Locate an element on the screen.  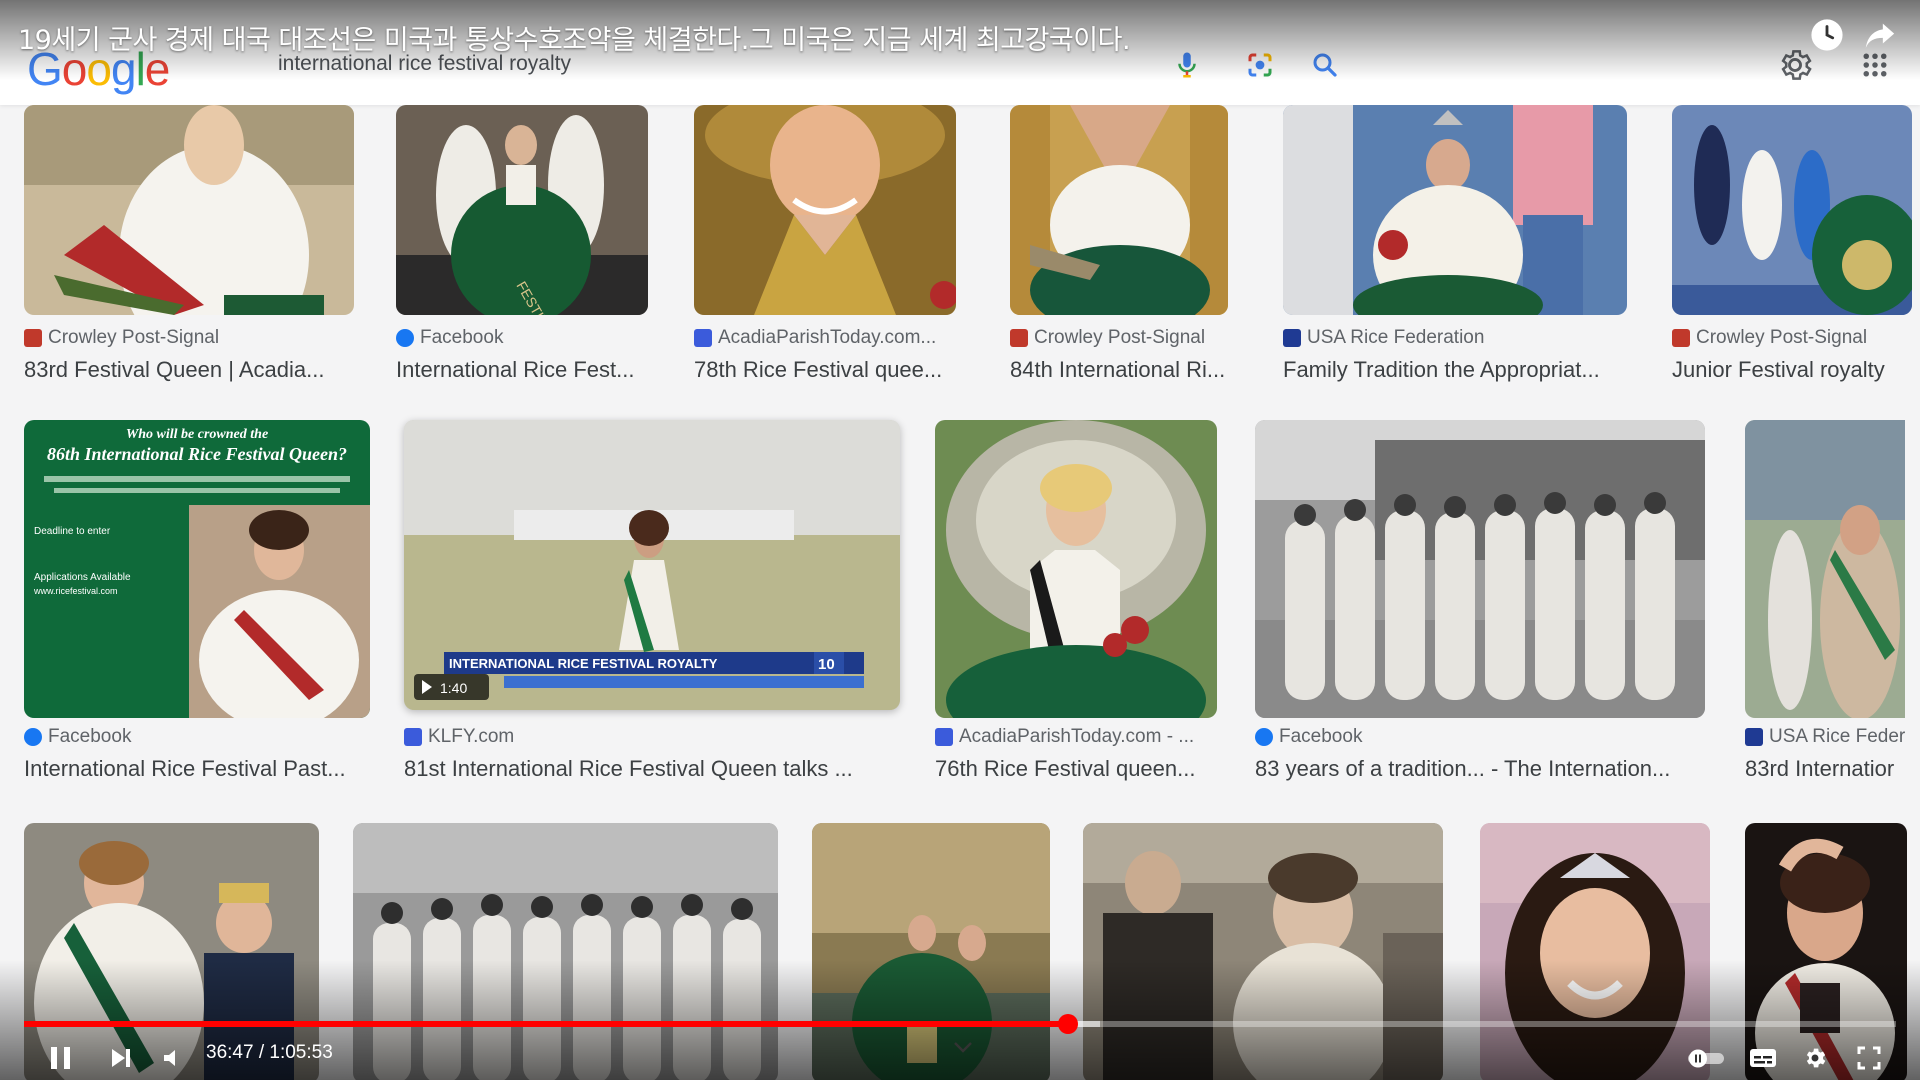
result-source: USA Rice Feder is located at coordinates (1825, 737).